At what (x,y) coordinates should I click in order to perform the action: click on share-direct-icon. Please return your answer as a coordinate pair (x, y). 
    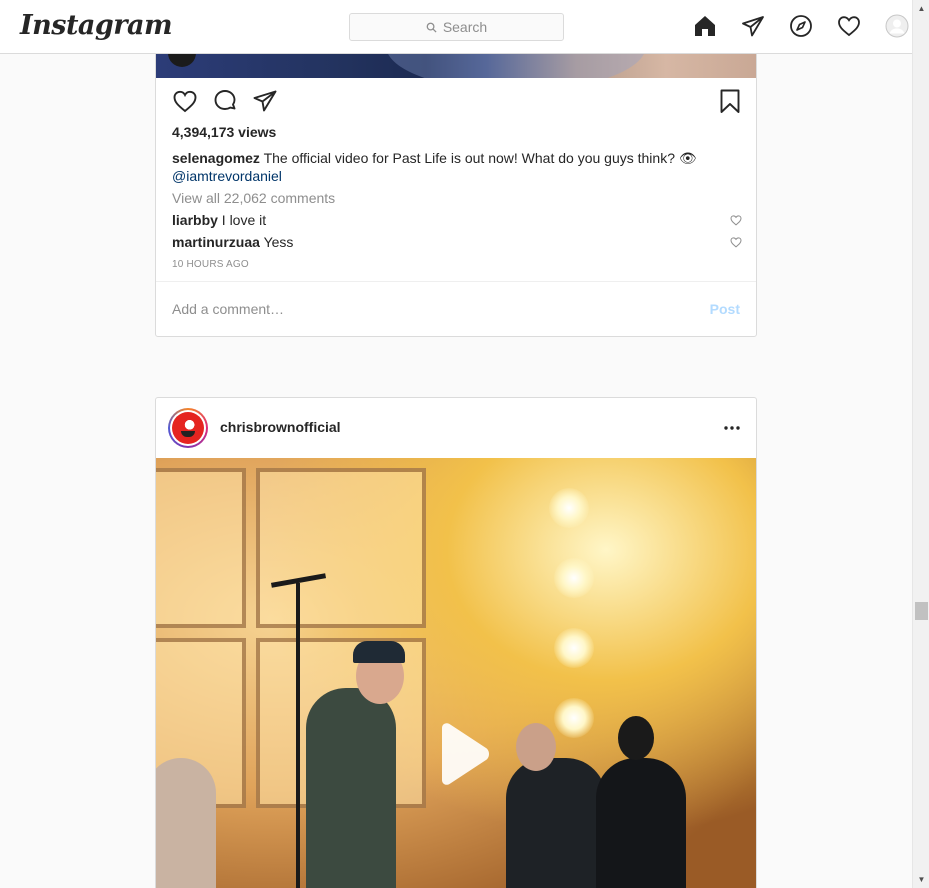
    Looking at the image, I should click on (265, 101).